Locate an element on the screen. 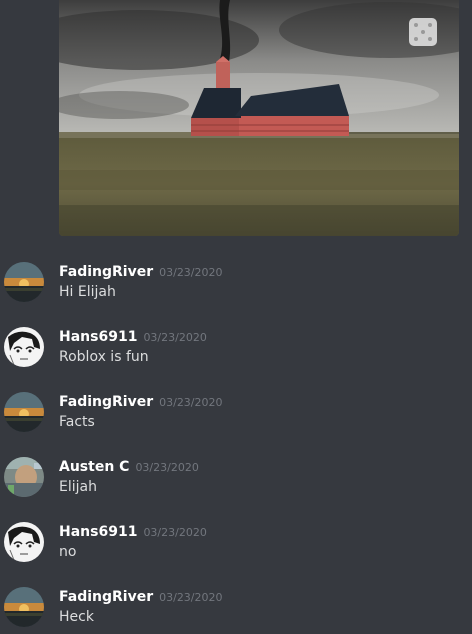  message-item: FadingRiver 03/23/2020 Heck is located at coordinates (236, 610).